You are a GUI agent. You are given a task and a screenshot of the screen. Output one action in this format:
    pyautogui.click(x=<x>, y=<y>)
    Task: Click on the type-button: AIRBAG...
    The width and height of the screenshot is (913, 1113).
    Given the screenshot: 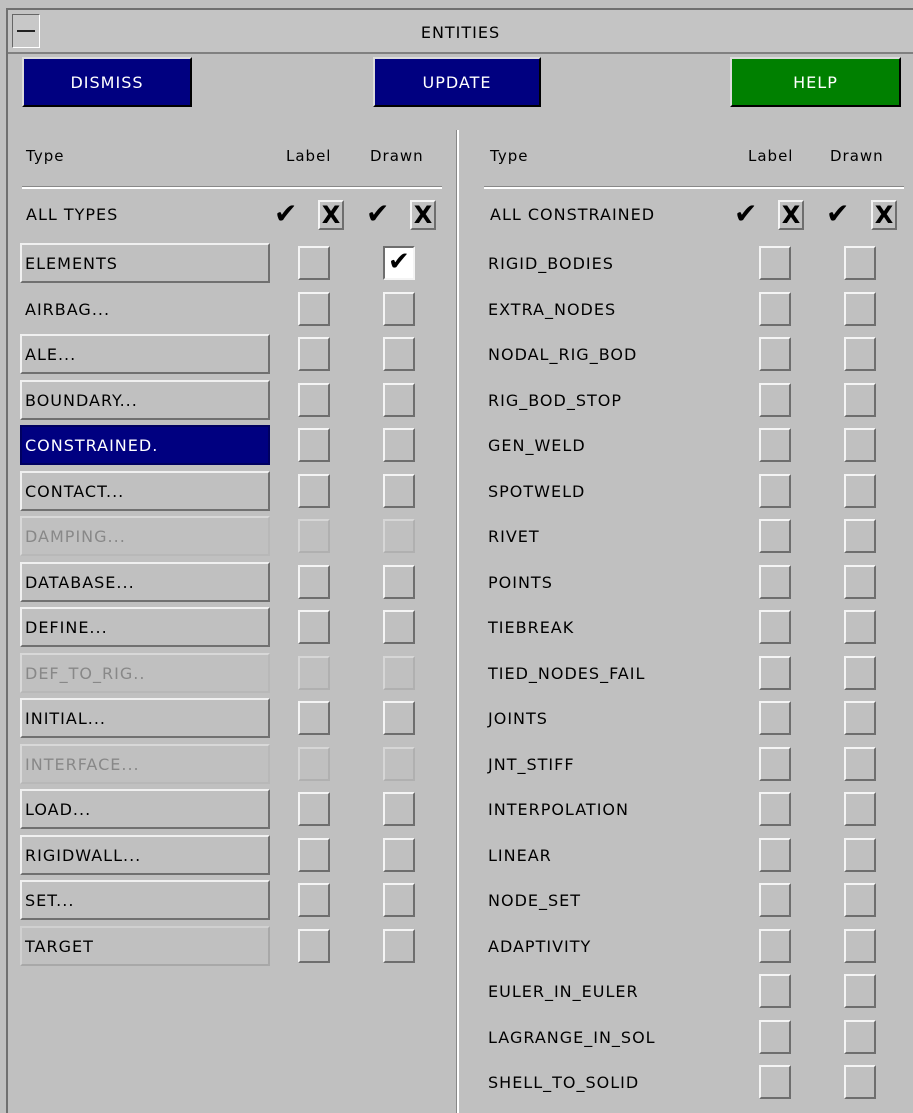 What is the action you would take?
    pyautogui.click(x=145, y=309)
    